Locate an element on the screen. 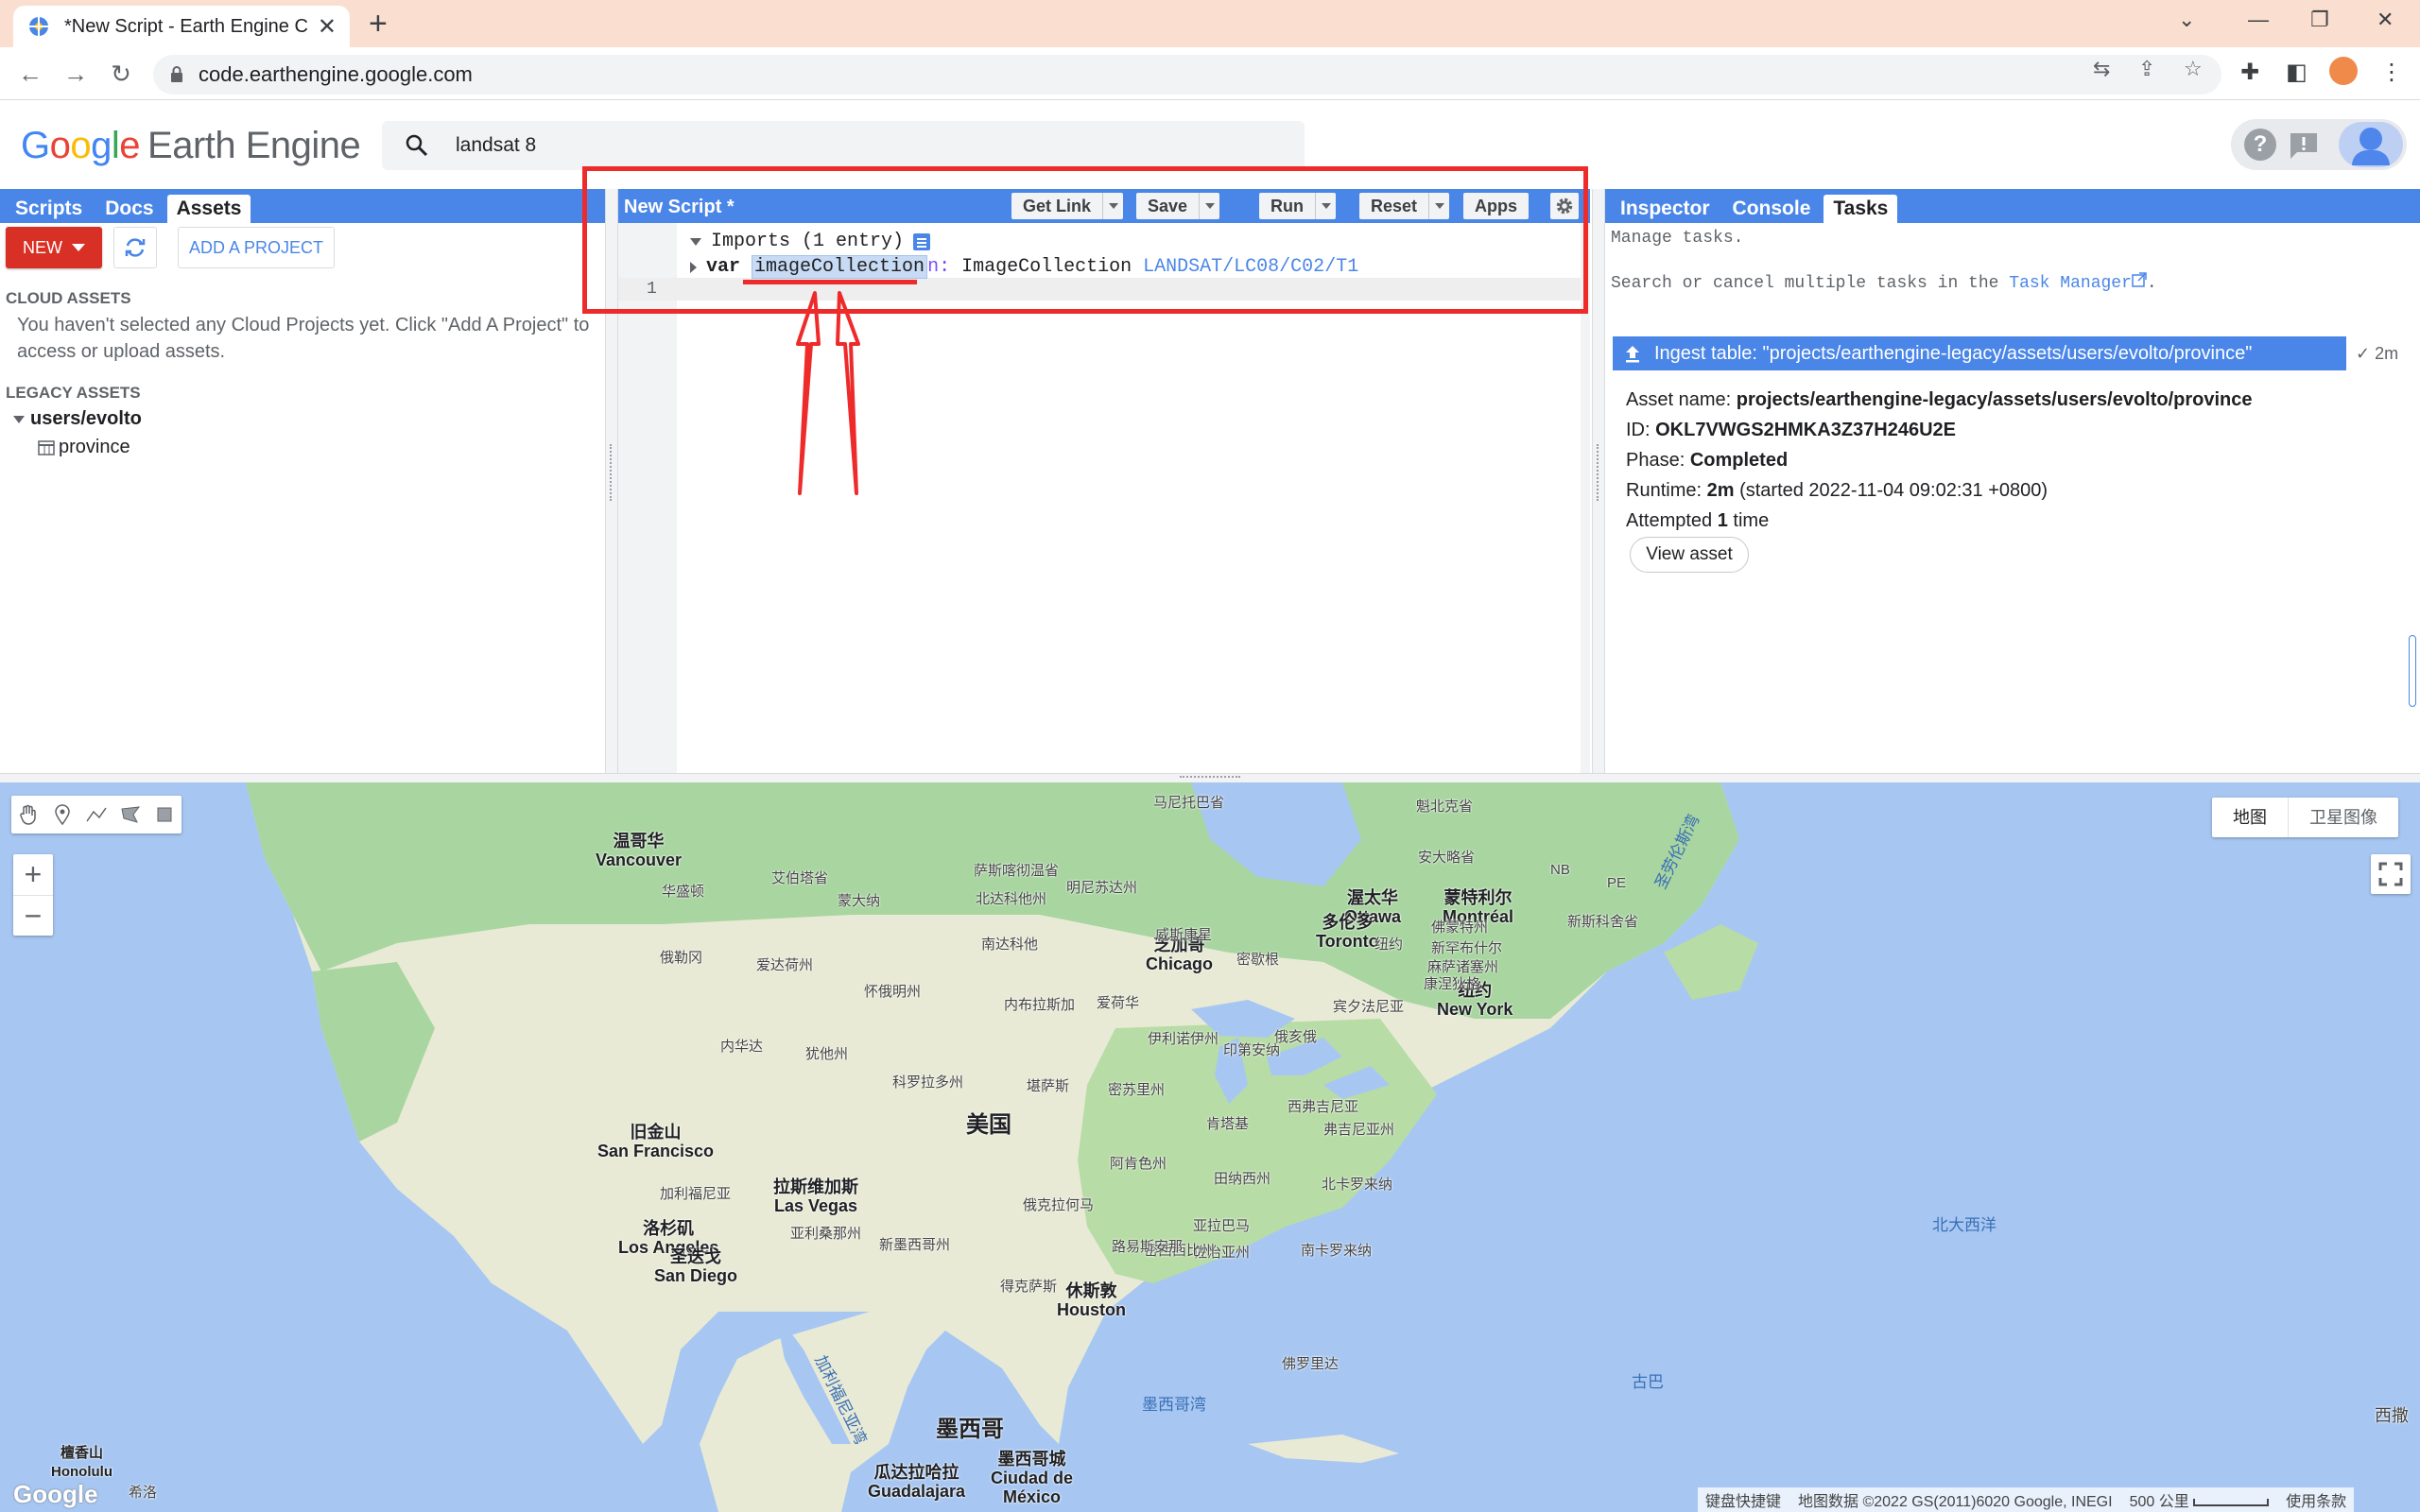 The width and height of the screenshot is (2420, 1512). help-icon: ? is located at coordinates (2260, 145).